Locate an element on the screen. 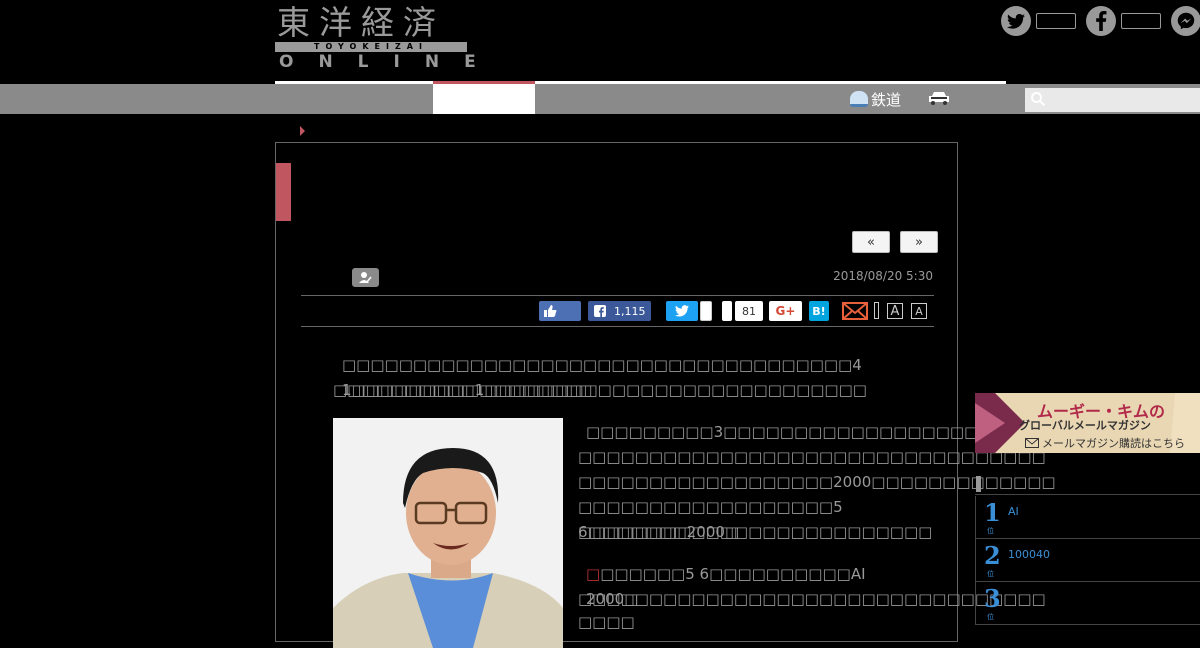 The height and width of the screenshot is (648, 1200). google-plus-button: G+ is located at coordinates (785, 311).